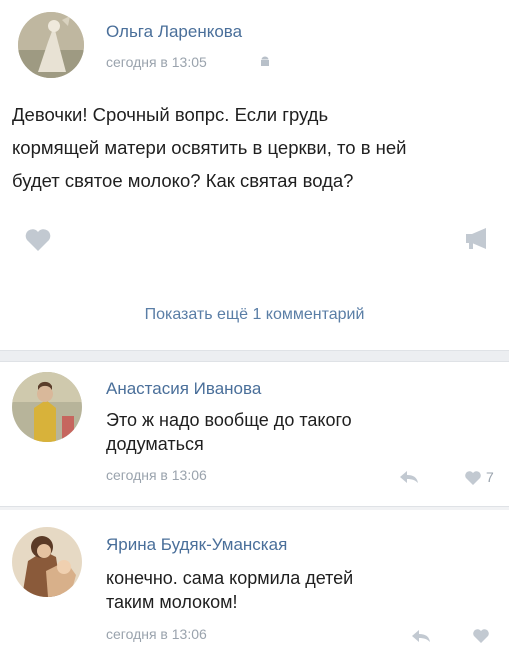 This screenshot has height=666, width=509. I want to click on show-more-comments-link: Показать ещё 1 комментарий, so click(254, 315).